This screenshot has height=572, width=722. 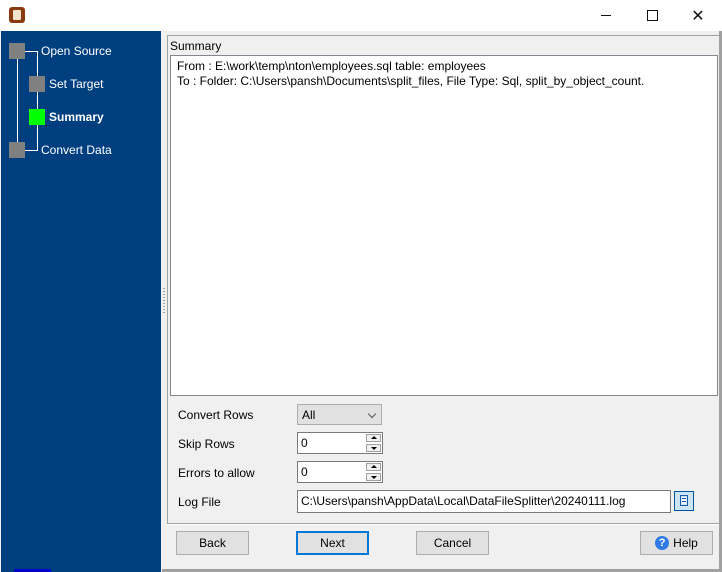 What do you see at coordinates (309, 415) in the screenshot?
I see `convert-rows-value: All` at bounding box center [309, 415].